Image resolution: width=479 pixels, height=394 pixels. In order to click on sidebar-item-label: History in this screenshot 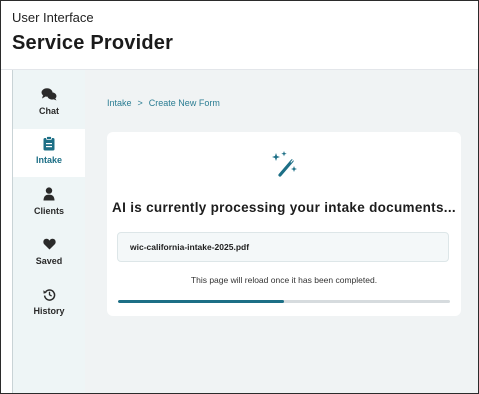, I will do `click(49, 311)`.